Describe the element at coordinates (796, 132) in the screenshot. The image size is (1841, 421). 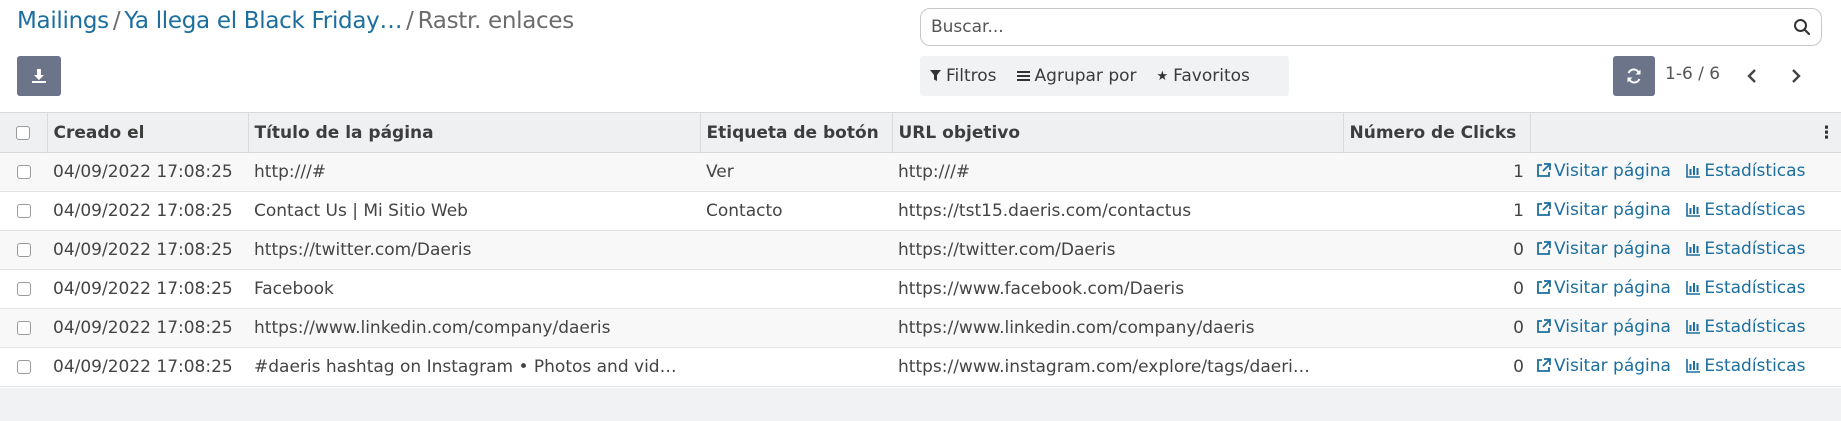
I see `column-header-button-label: Etiqueta de botón` at that location.